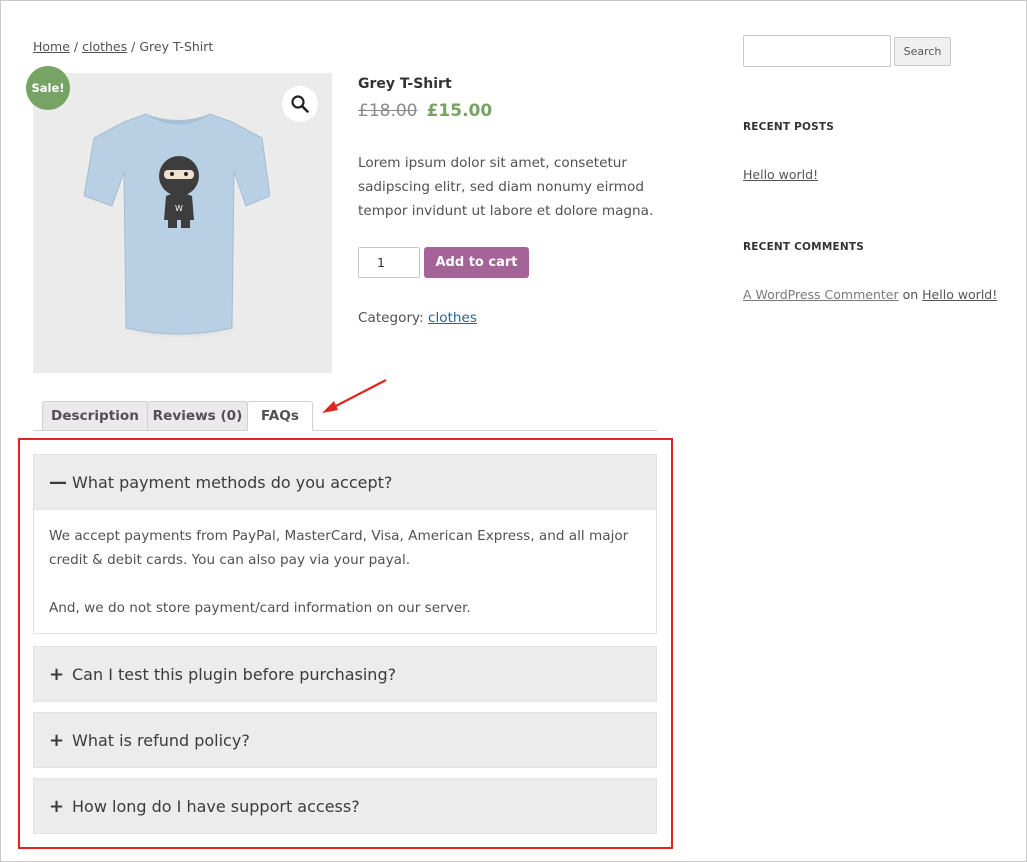 This screenshot has width=1027, height=862. Describe the element at coordinates (388, 111) in the screenshot. I see `regular-price: £18.00` at that location.